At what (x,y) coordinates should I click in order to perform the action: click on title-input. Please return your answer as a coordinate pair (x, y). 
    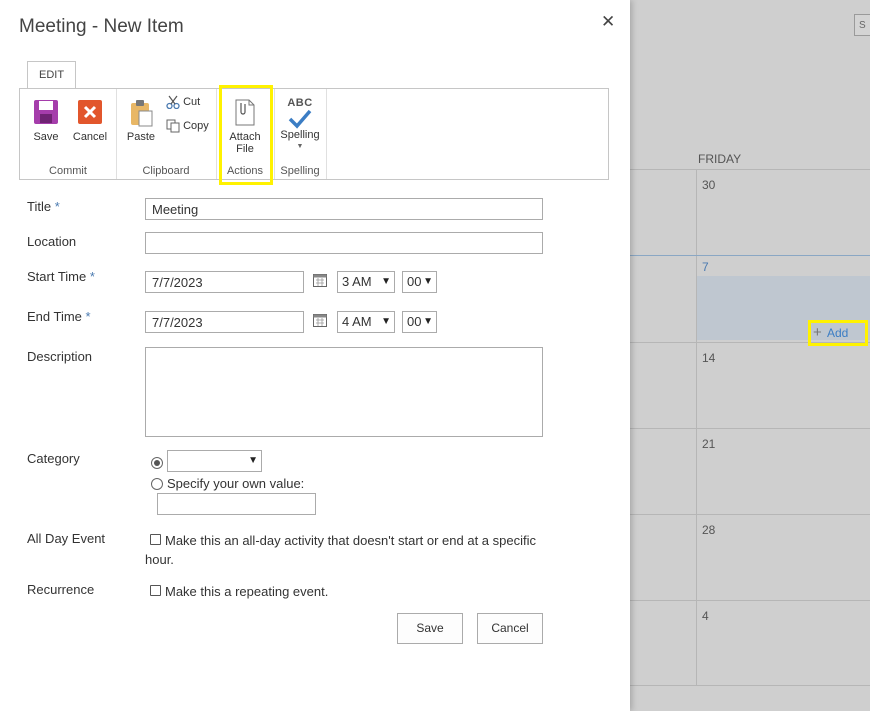
    Looking at the image, I should click on (344, 209).